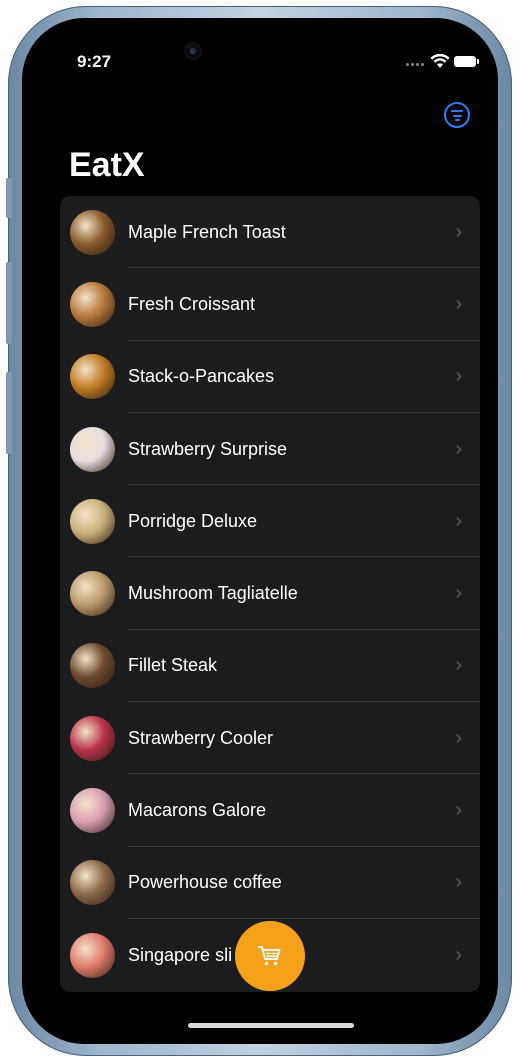 This screenshot has width=520, height=1061. I want to click on menu-item-label: Strawberry Cooler, so click(201, 737).